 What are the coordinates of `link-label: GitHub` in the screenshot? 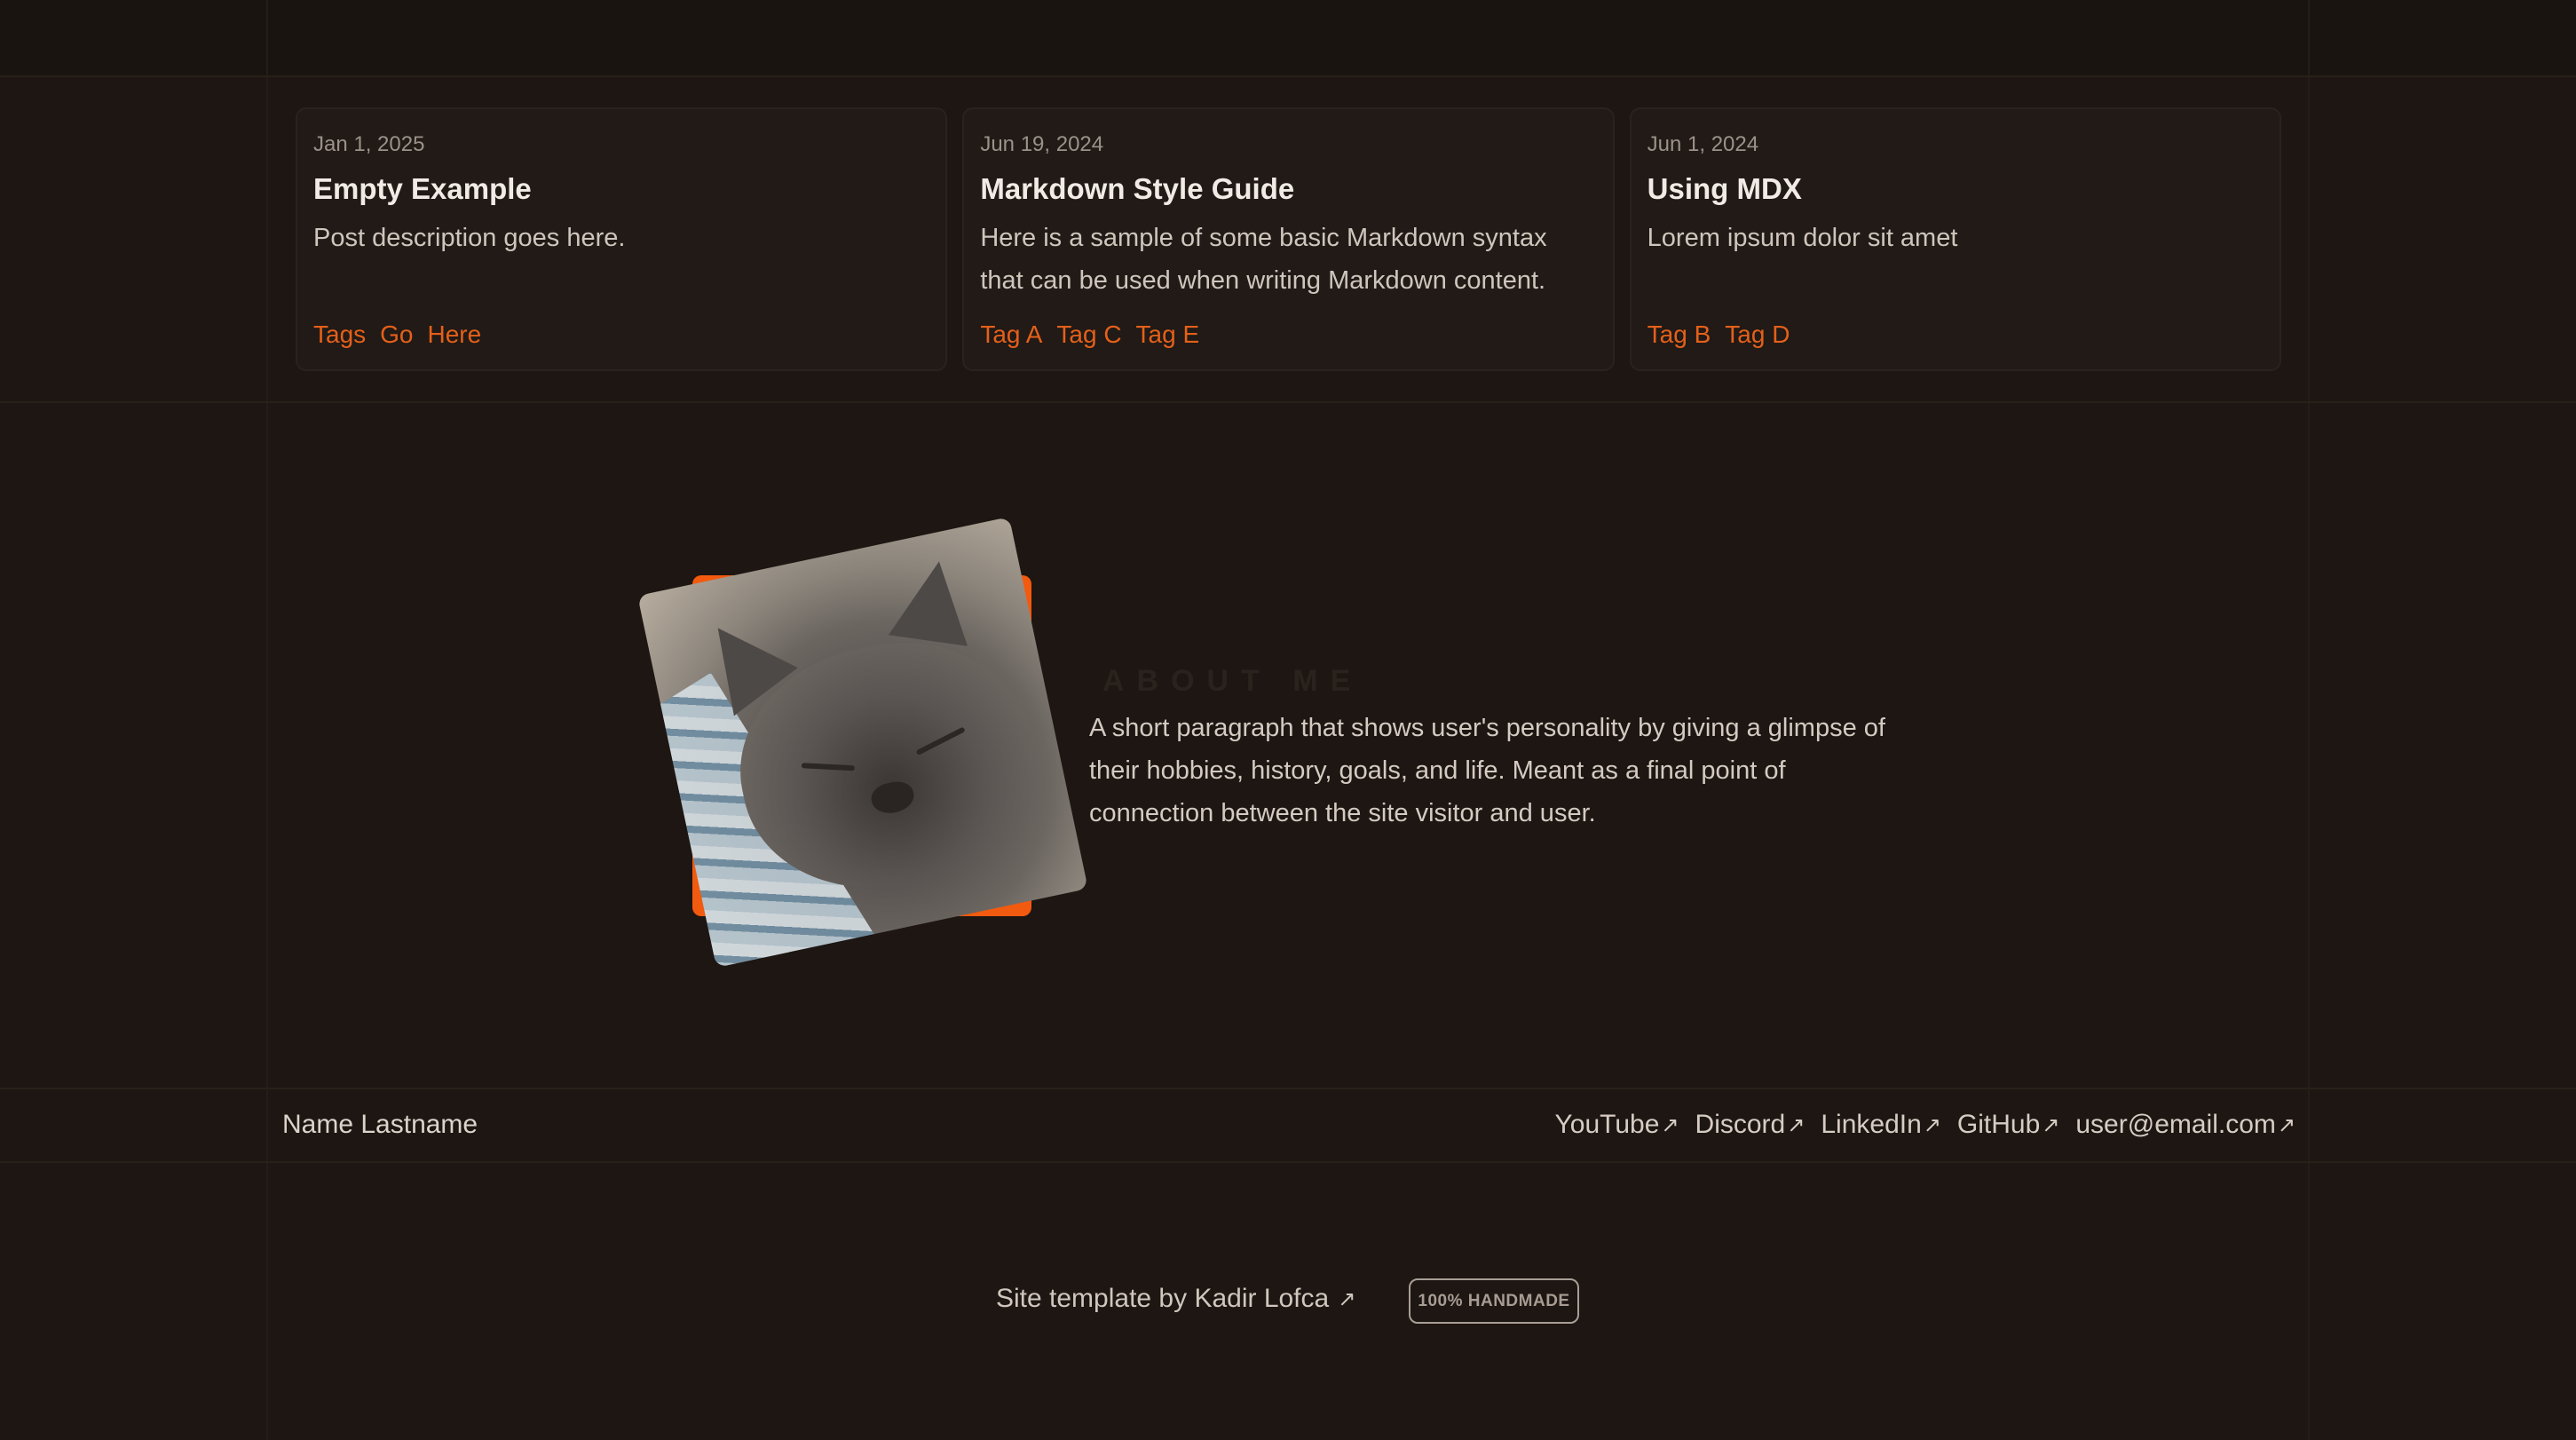 It's located at (1998, 1124).